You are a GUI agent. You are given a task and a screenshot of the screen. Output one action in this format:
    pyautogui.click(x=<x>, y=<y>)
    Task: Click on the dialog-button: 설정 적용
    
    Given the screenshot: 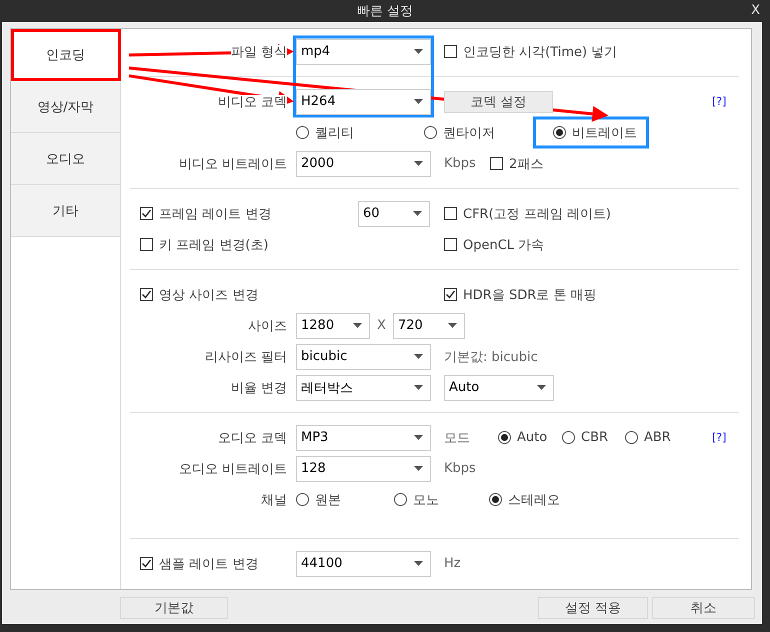 What is the action you would take?
    pyautogui.click(x=593, y=608)
    